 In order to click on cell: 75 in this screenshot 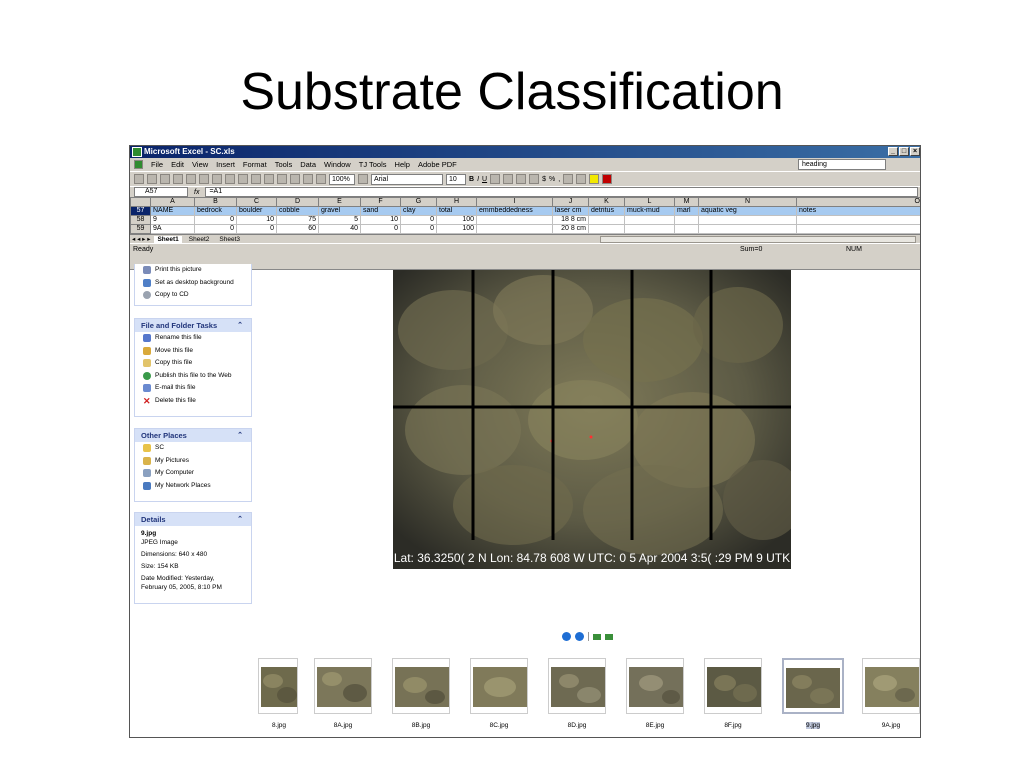, I will do `click(297, 220)`.